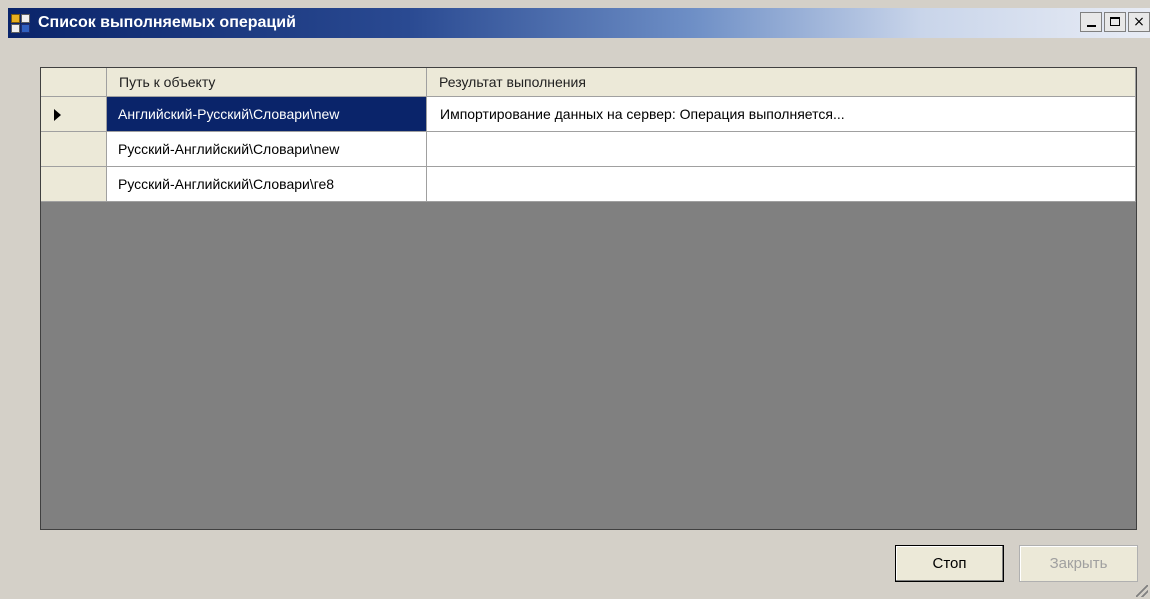  What do you see at coordinates (1139, 22) in the screenshot?
I see `close-button: ×` at bounding box center [1139, 22].